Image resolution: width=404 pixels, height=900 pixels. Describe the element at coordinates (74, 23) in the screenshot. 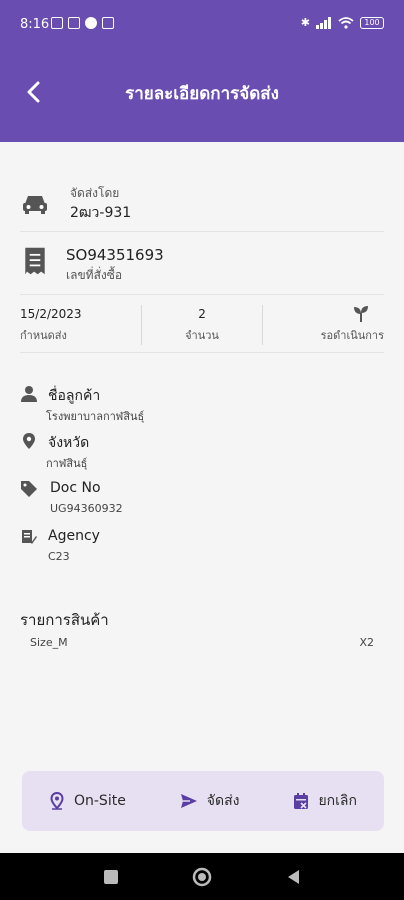

I see `app-icon` at that location.